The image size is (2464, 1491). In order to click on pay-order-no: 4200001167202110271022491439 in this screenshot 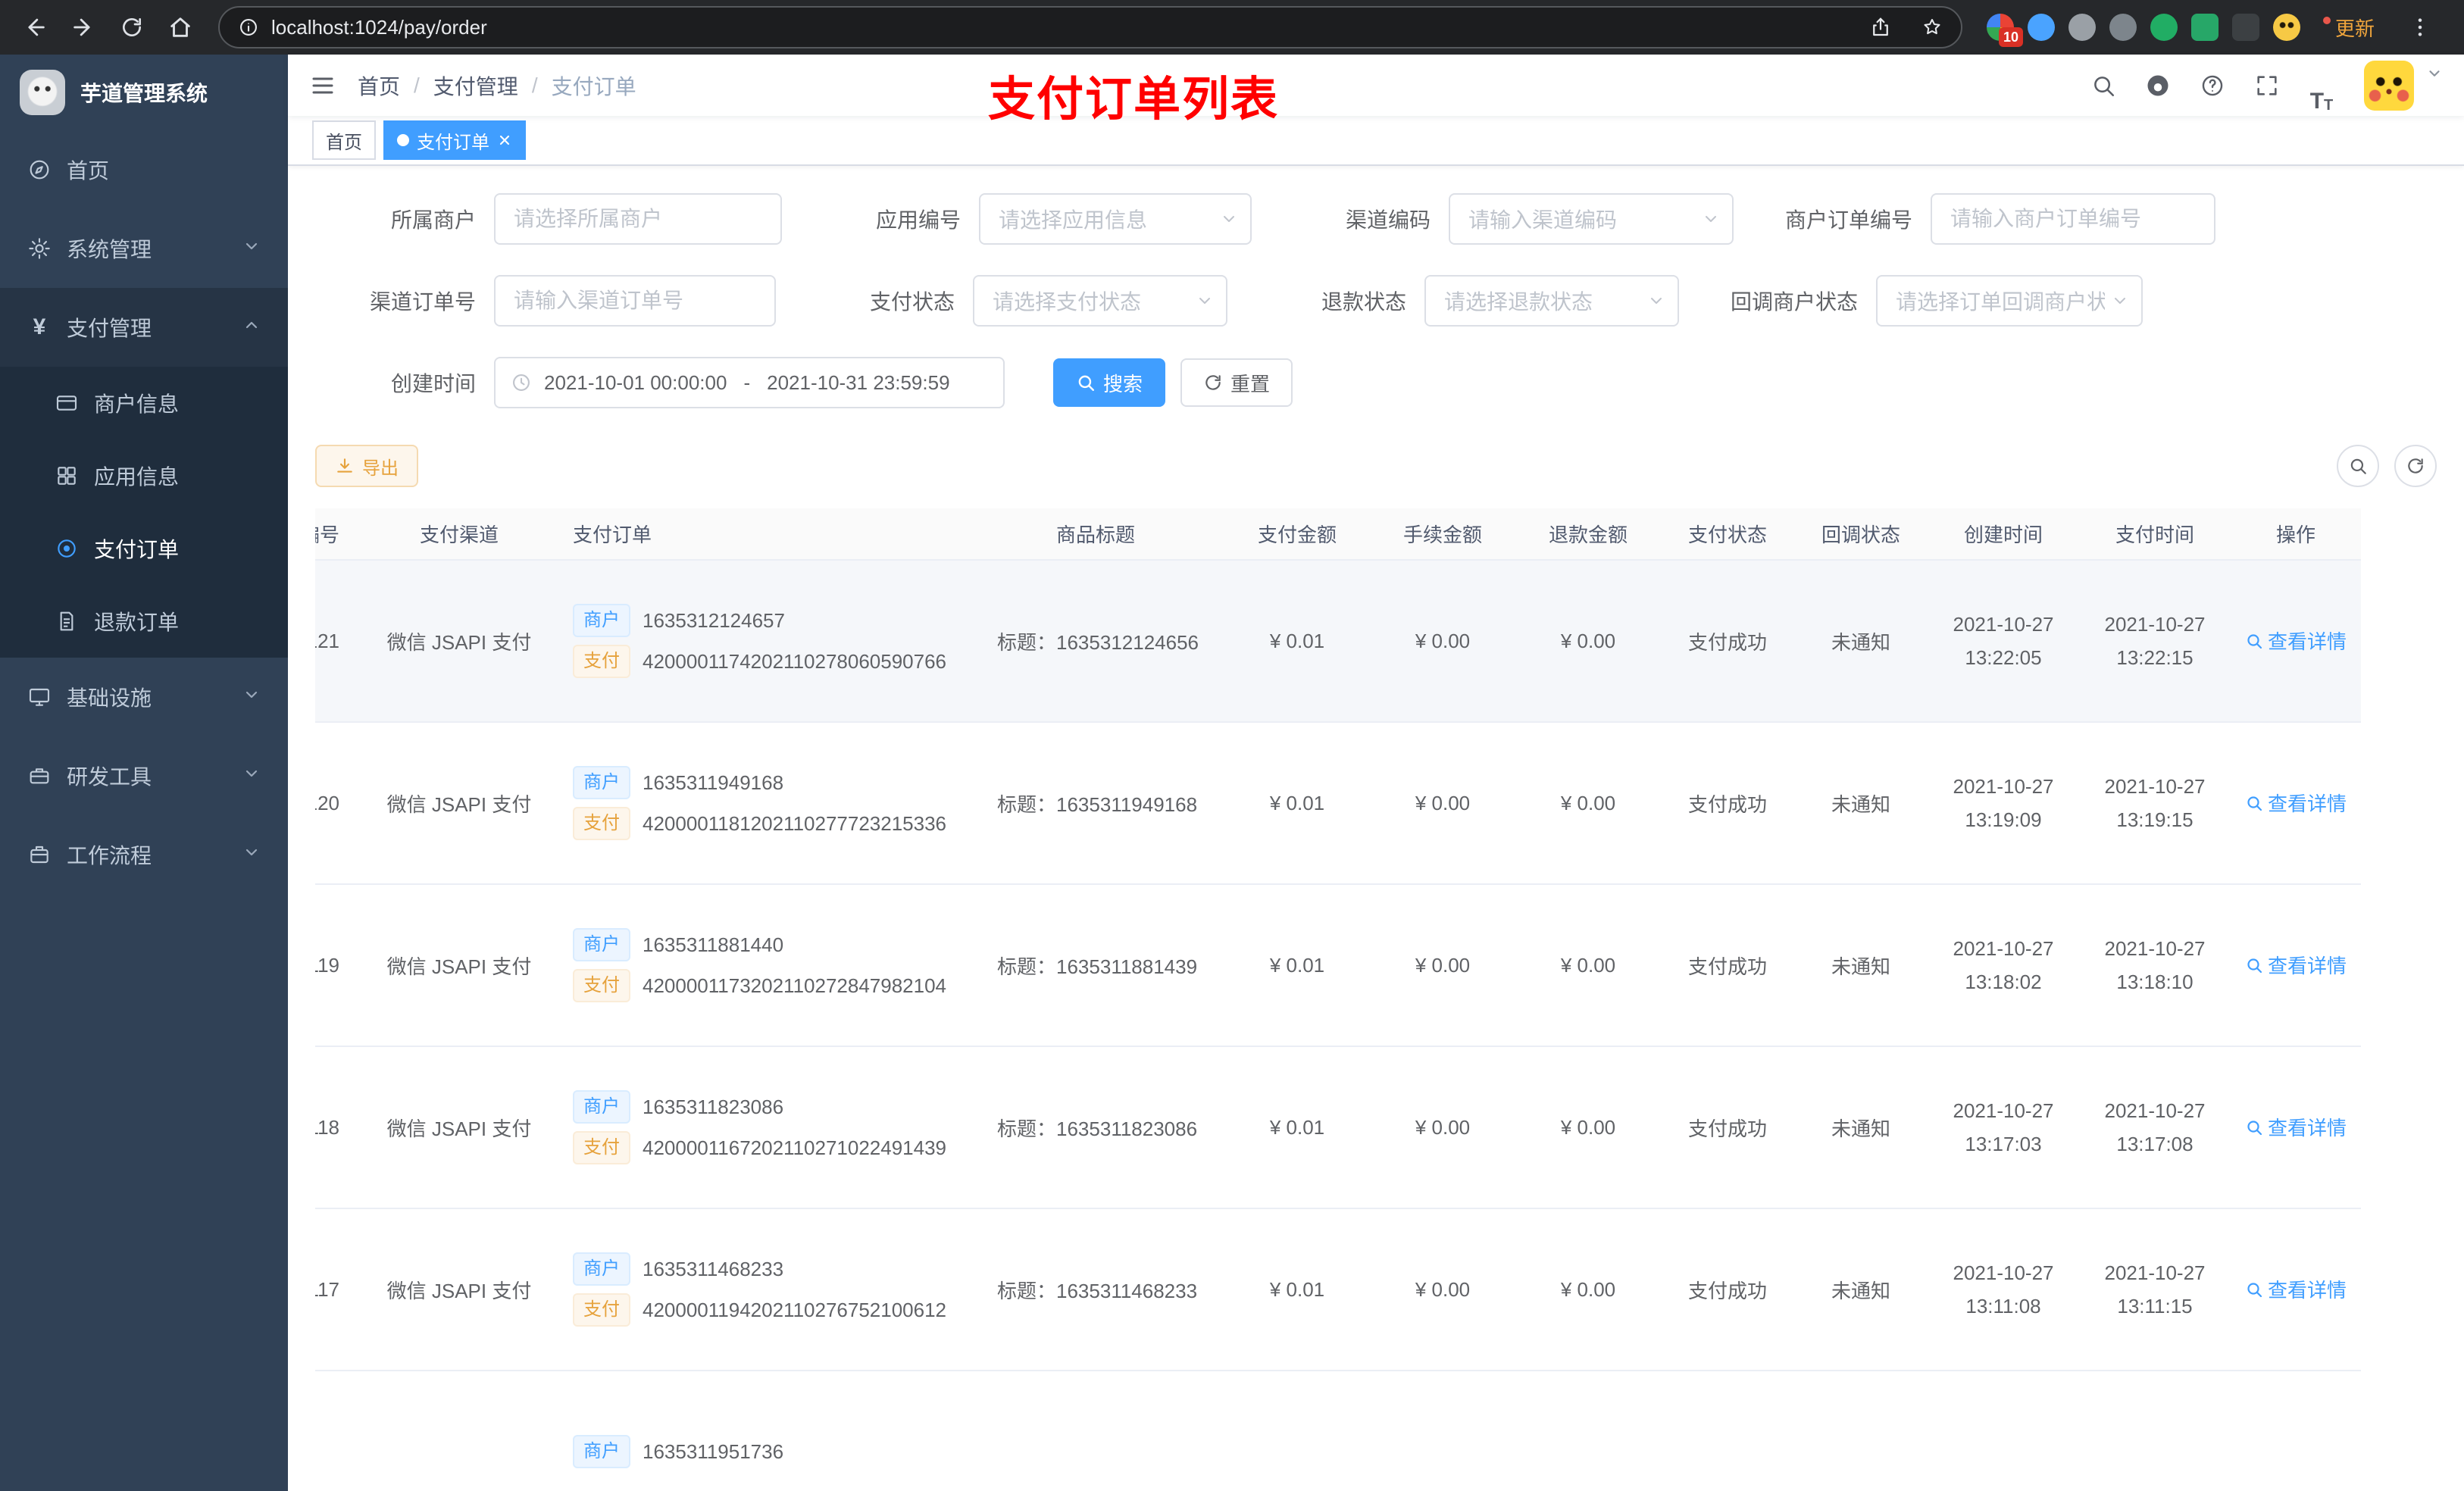, I will do `click(795, 1147)`.